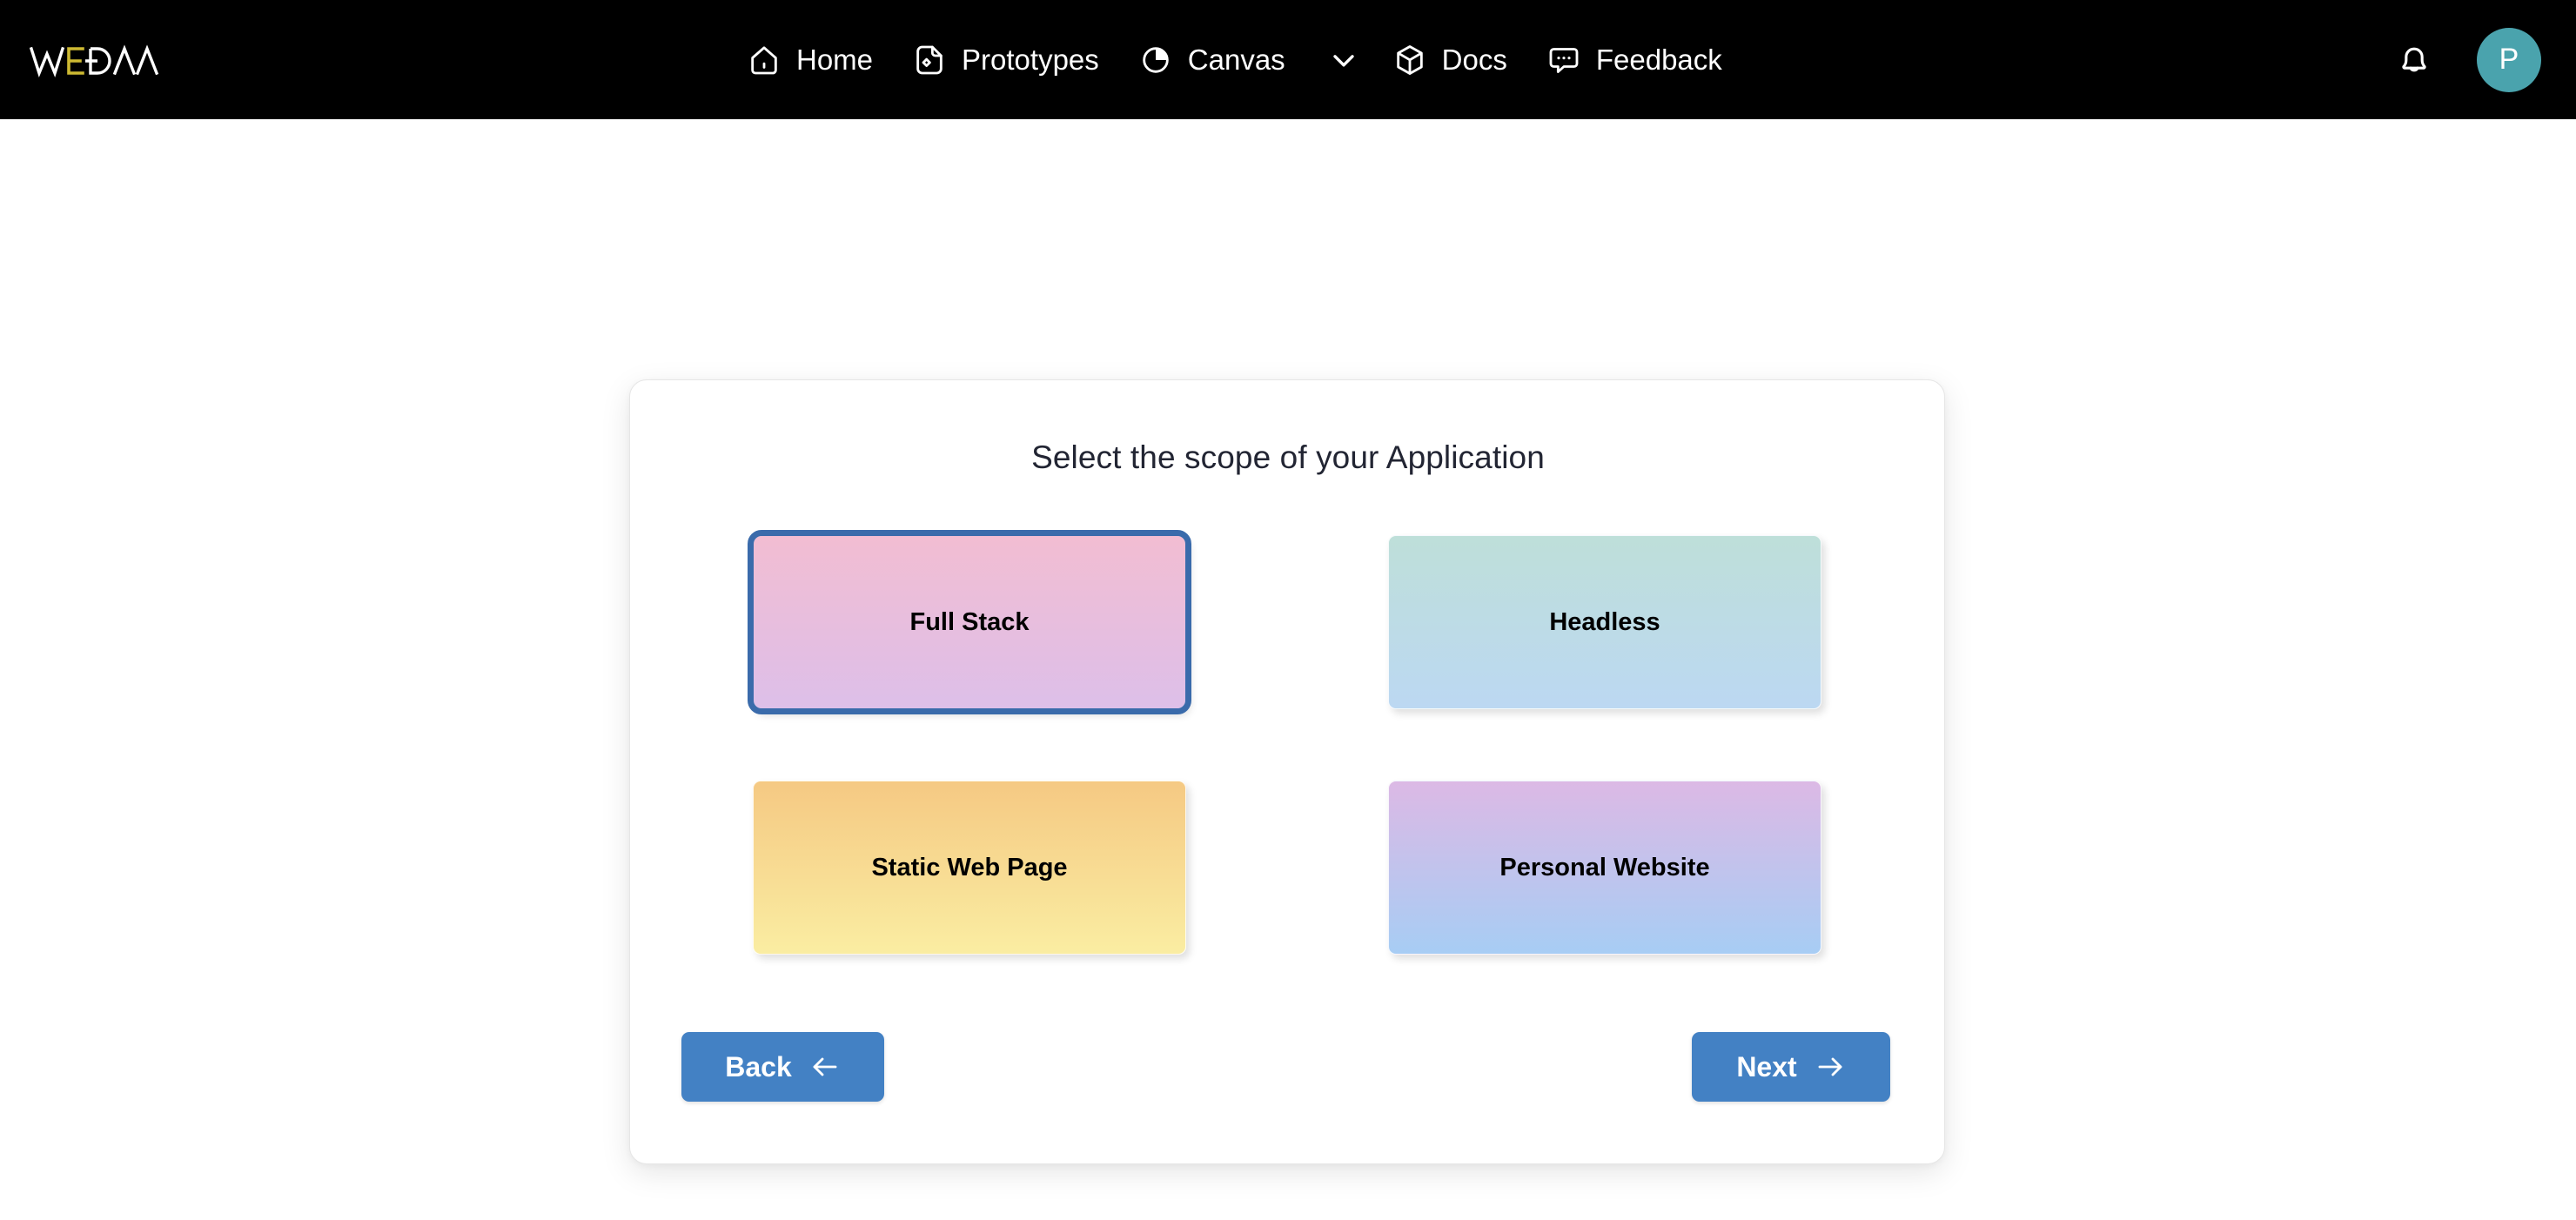  Describe the element at coordinates (929, 60) in the screenshot. I see `file-prototype-icon` at that location.